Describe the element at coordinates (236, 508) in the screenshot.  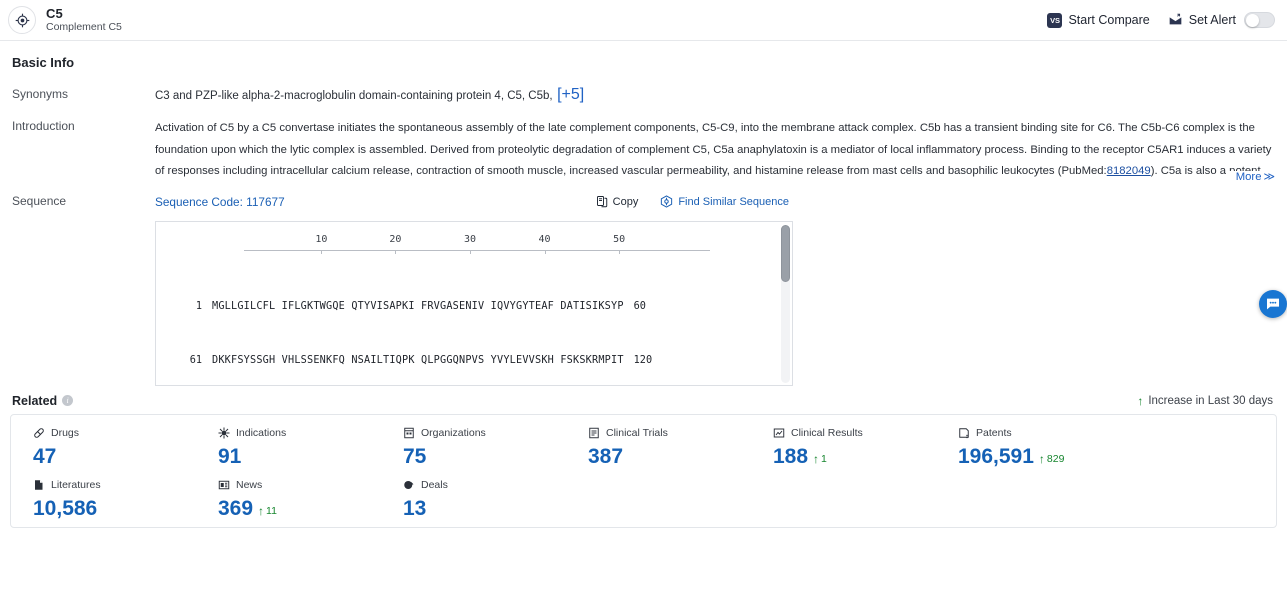
I see `metric-value: 369` at that location.